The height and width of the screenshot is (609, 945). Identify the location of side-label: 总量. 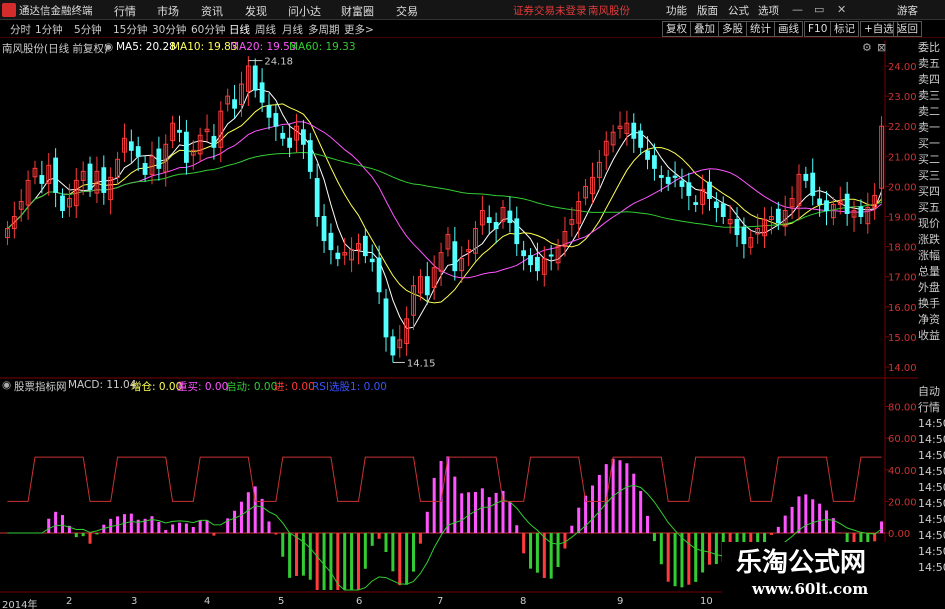
(929, 271).